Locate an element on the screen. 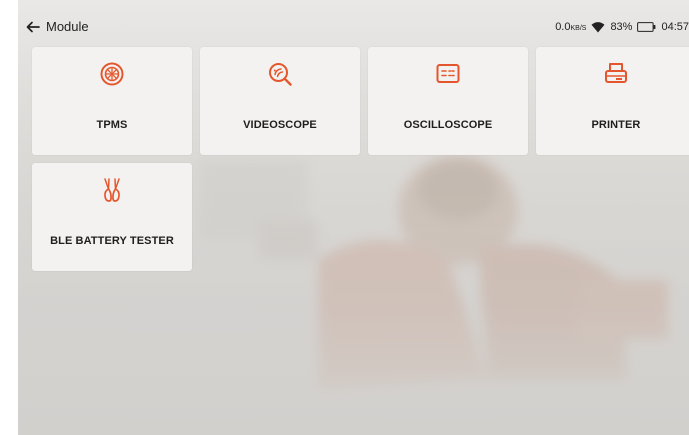 The height and width of the screenshot is (435, 689). tile-label: OSCILLOSCOPE is located at coordinates (448, 125).